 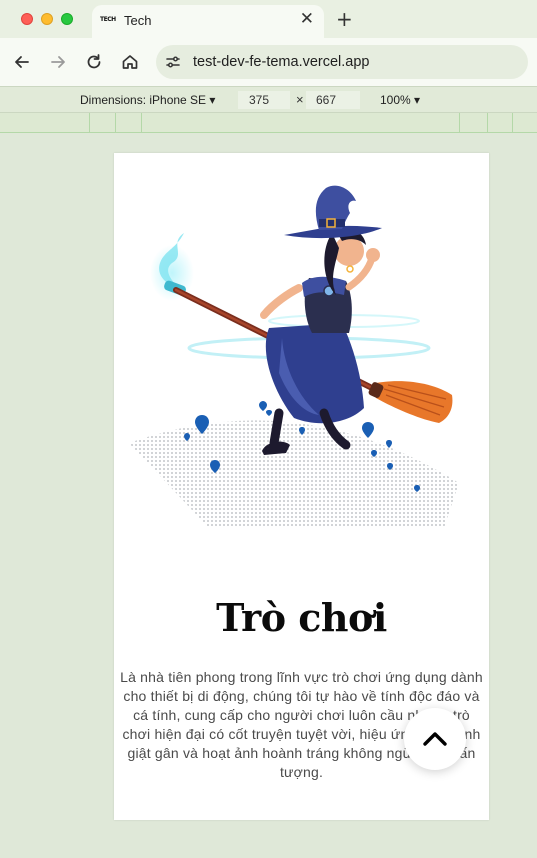 What do you see at coordinates (67, 19) in the screenshot?
I see `maximize-window-button` at bounding box center [67, 19].